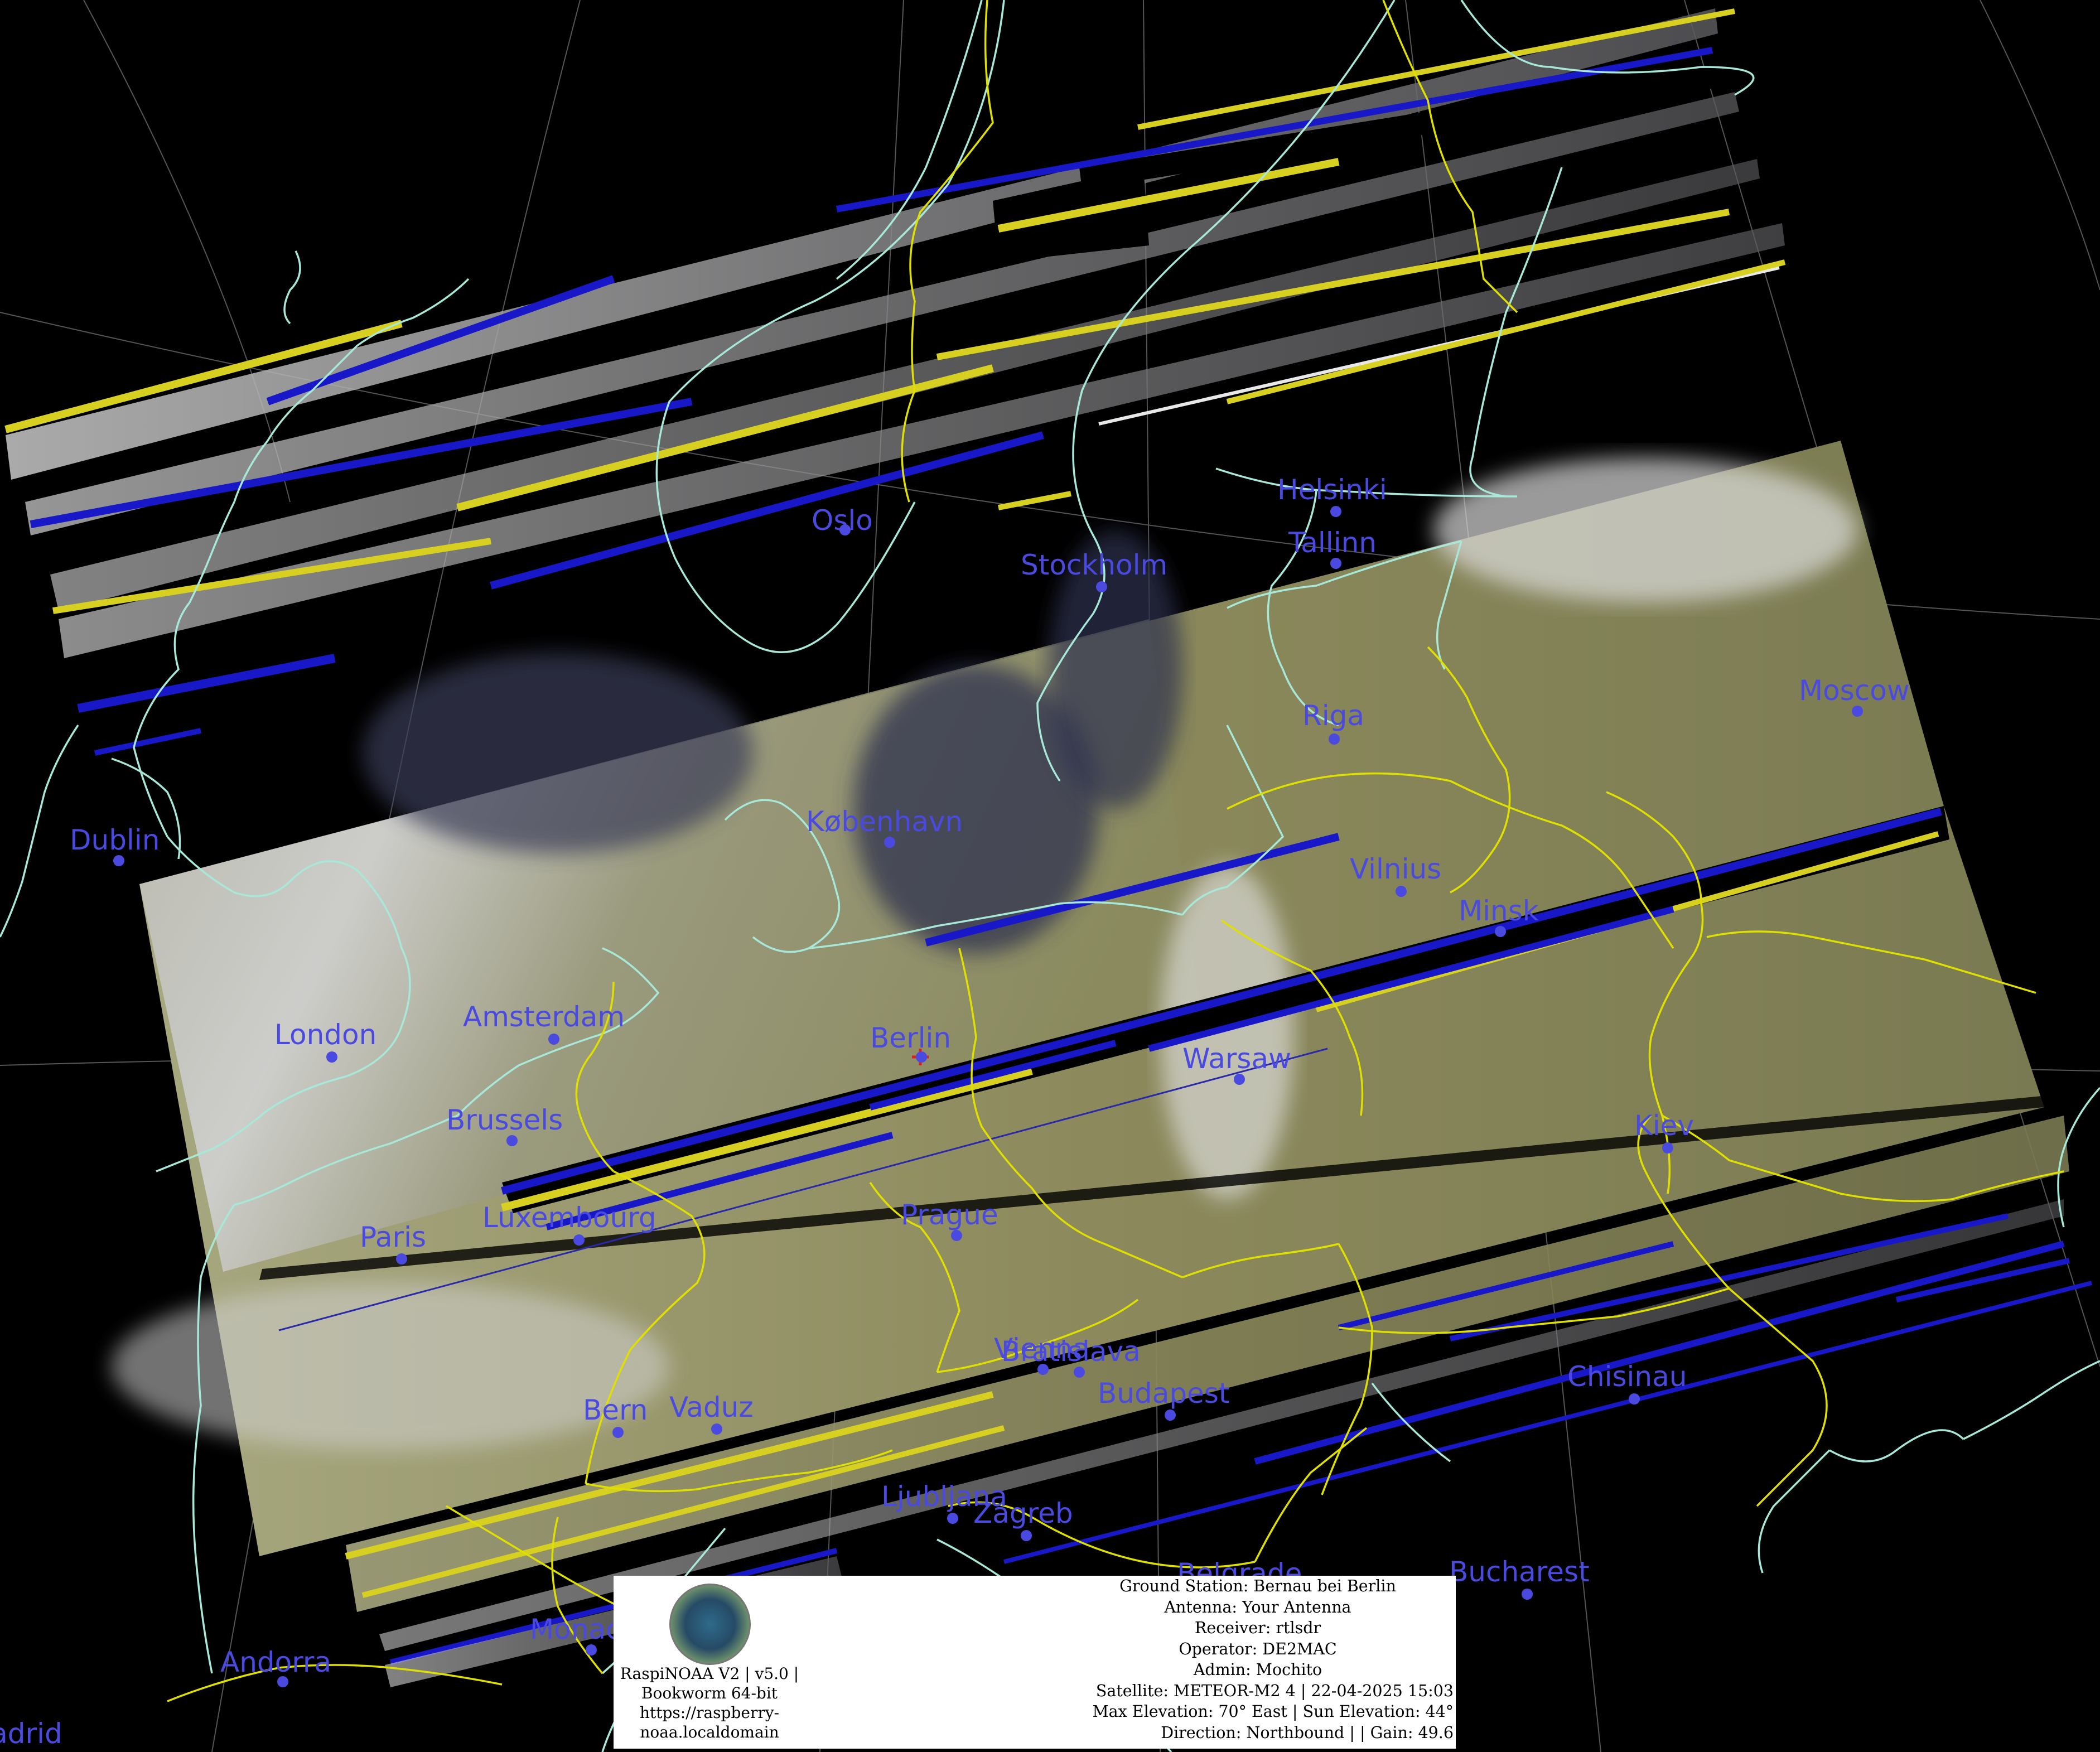 Image resolution: width=2100 pixels, height=1752 pixels. I want to click on city-label: Vaduz, so click(711, 1407).